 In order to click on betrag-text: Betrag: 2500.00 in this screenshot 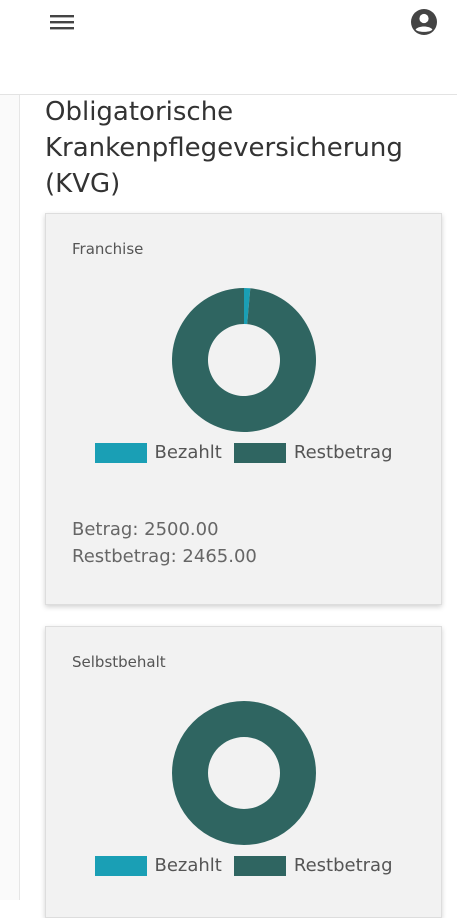, I will do `click(145, 529)`.